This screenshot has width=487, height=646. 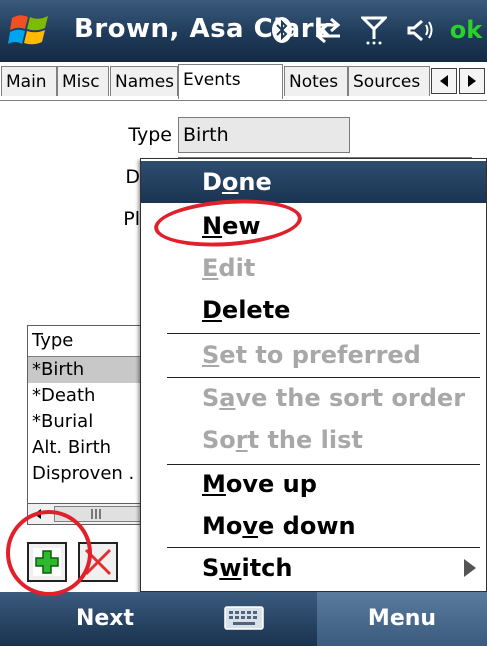 I want to click on delete-event-button, so click(x=98, y=562).